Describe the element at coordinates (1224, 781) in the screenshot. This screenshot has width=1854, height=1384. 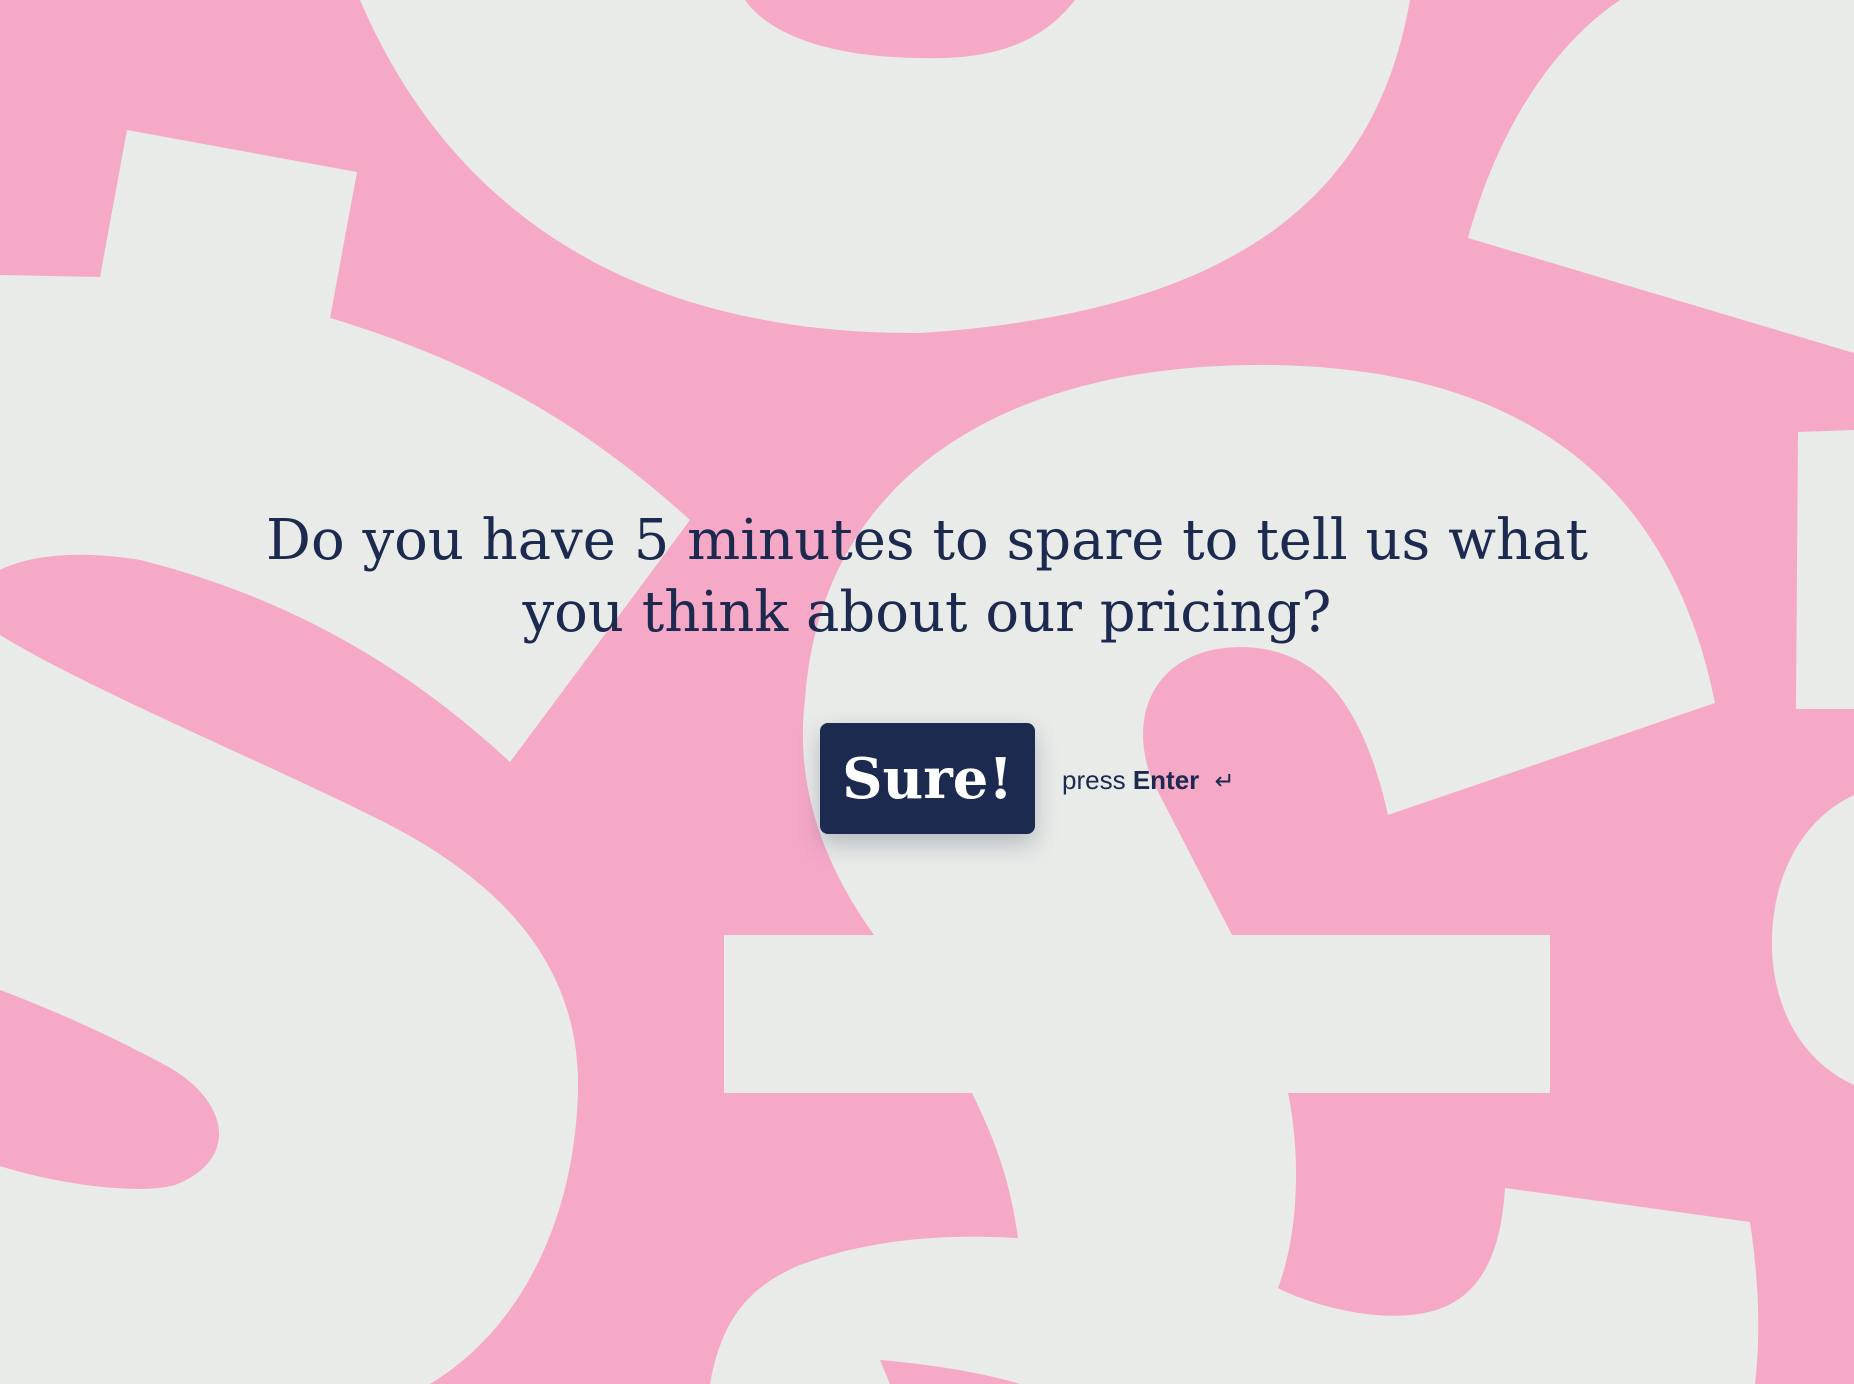
I see `enter-return-icon: ↵` at that location.